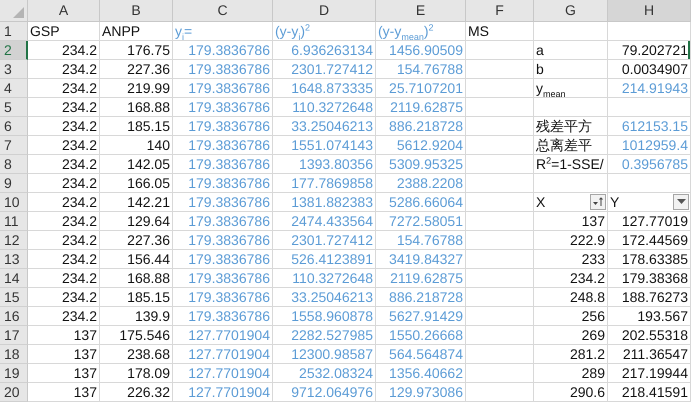 The width and height of the screenshot is (691, 405). Describe the element at coordinates (14, 335) in the screenshot. I see `row-header: 17` at that location.